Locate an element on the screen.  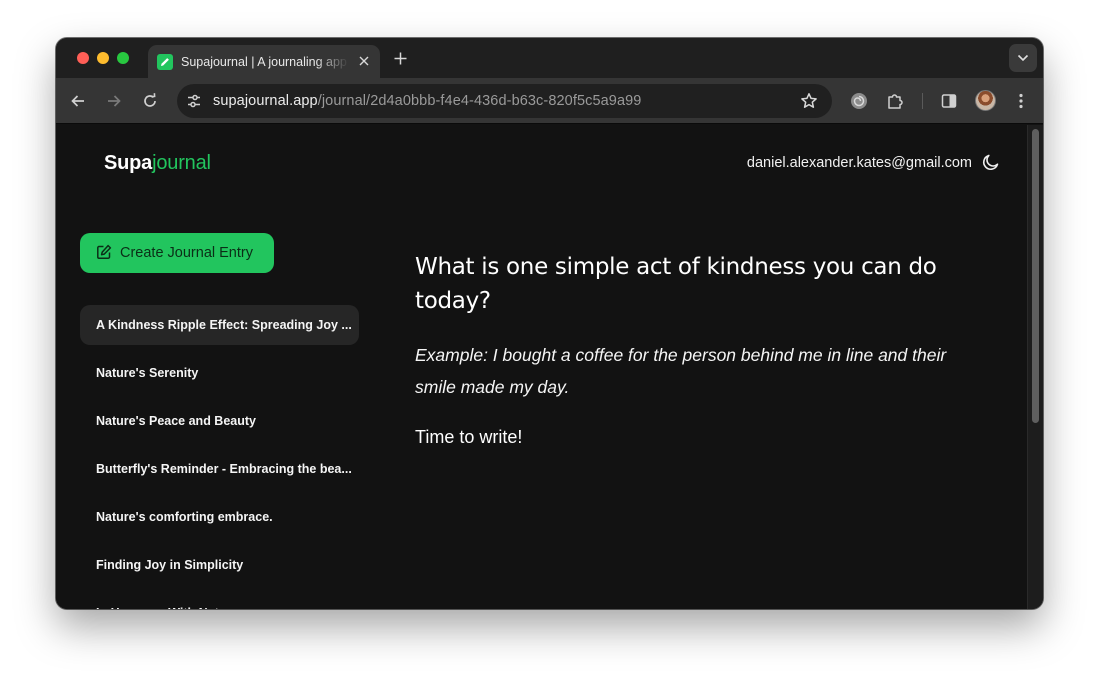
scrollbar-thumb is located at coordinates (1035, 276).